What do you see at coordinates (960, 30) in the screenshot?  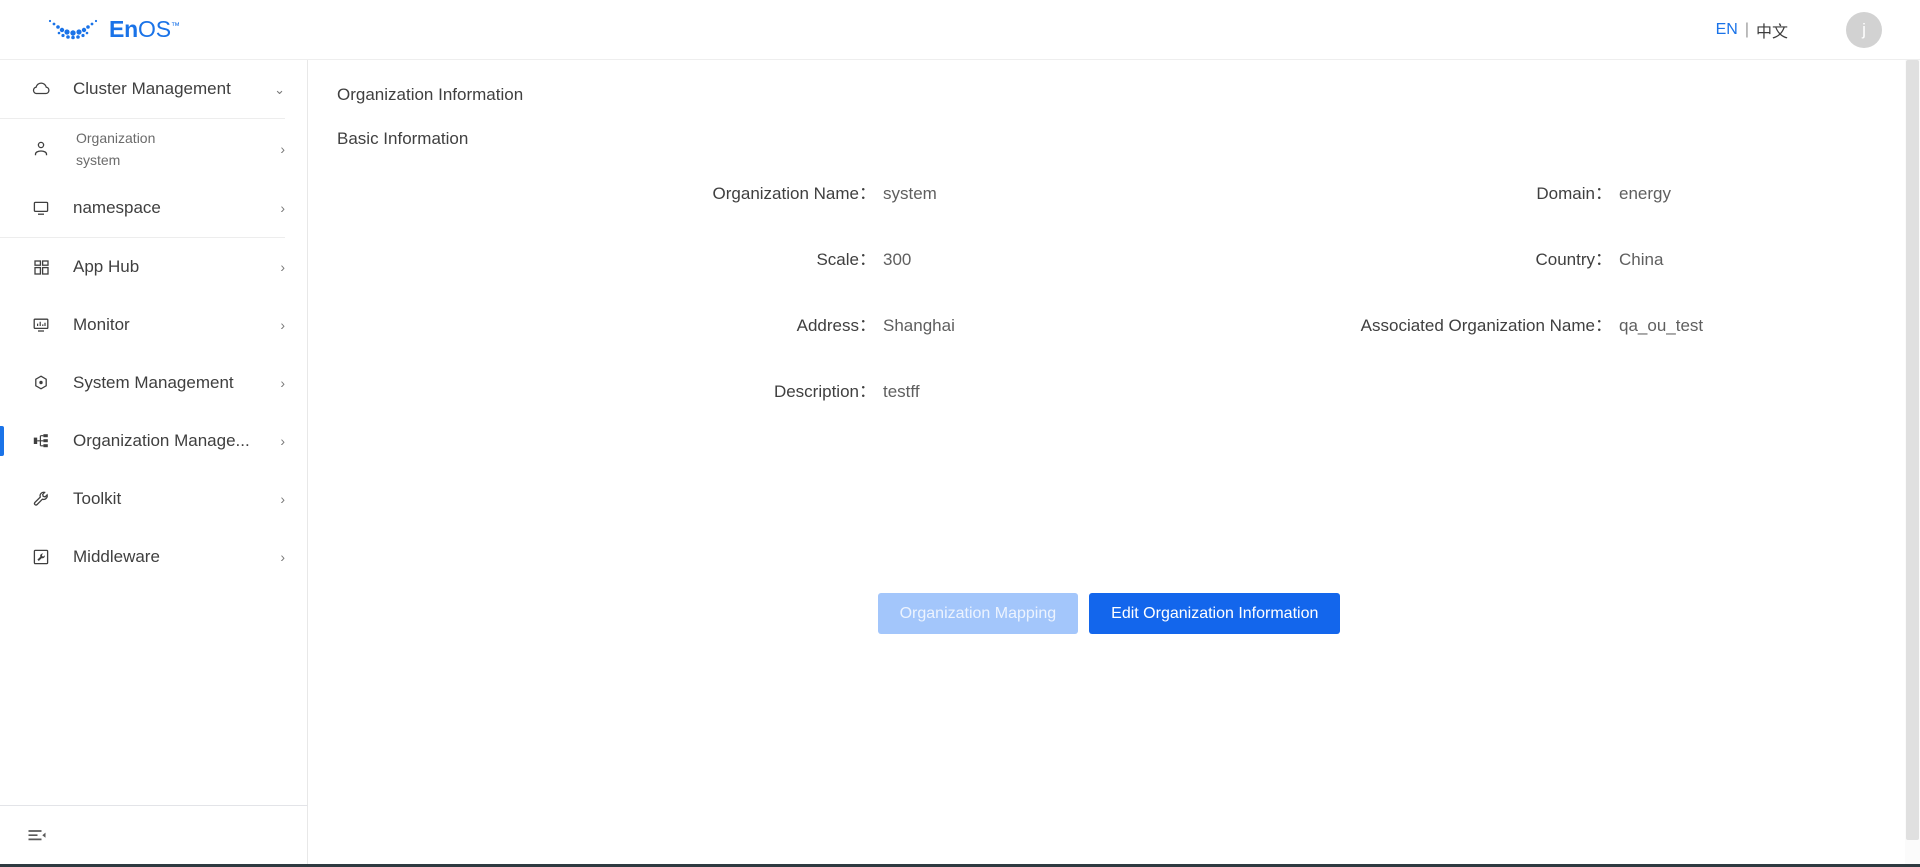 I see `top-header-bar: EnOS™ EN | 中文 j` at bounding box center [960, 30].